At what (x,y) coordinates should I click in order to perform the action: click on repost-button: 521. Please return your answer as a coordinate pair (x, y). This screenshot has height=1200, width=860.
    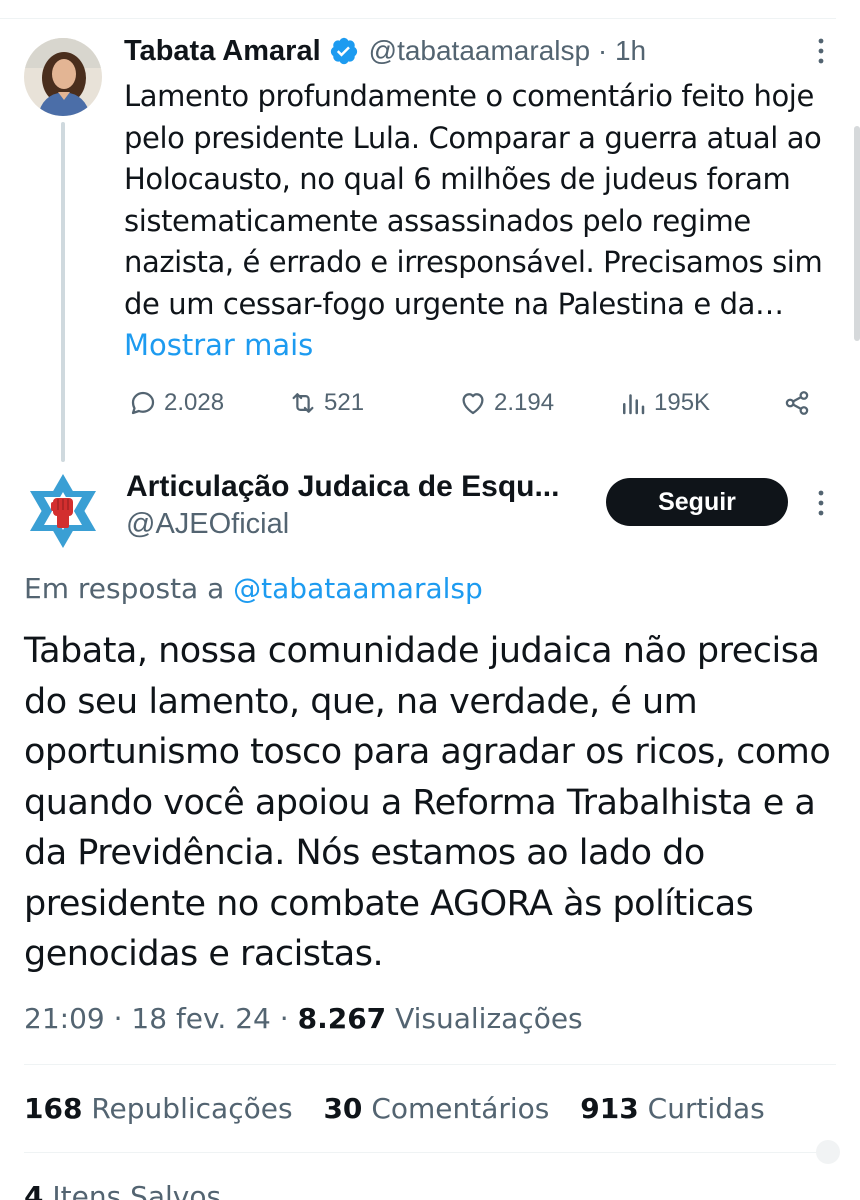
    Looking at the image, I should click on (326, 403).